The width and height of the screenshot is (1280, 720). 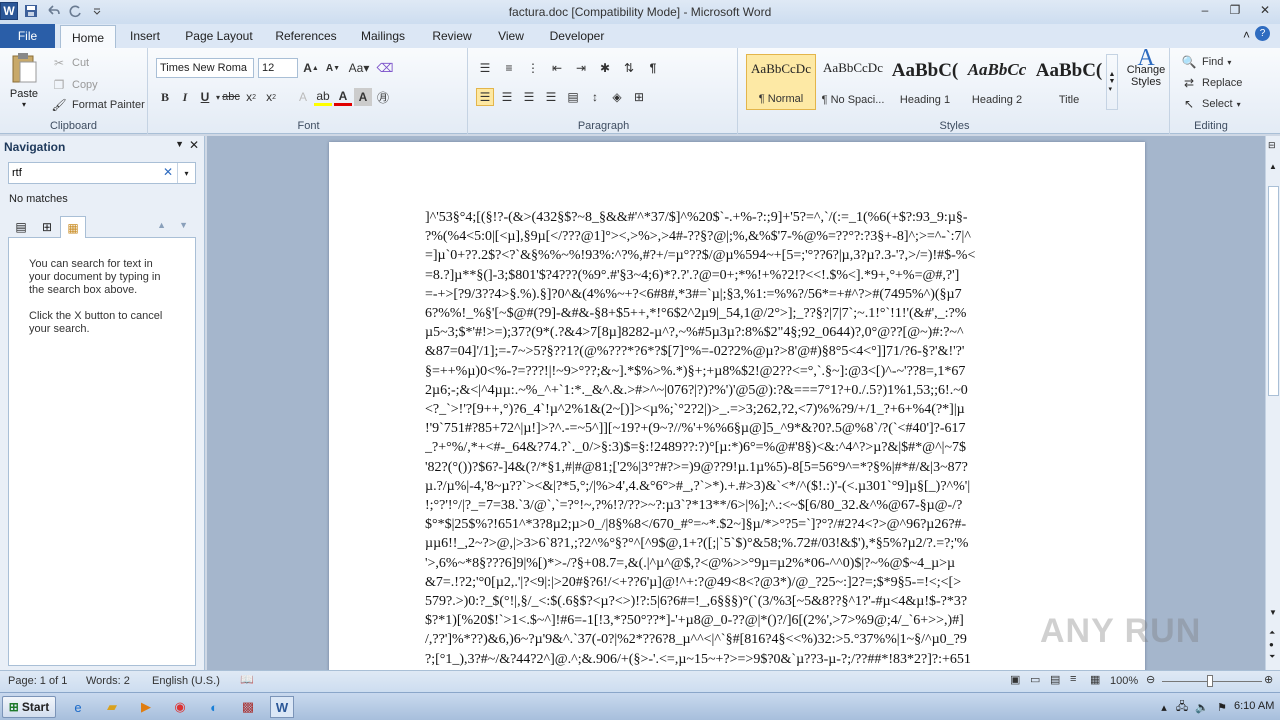 I want to click on superscript-icon: x2, so click(x=271, y=97).